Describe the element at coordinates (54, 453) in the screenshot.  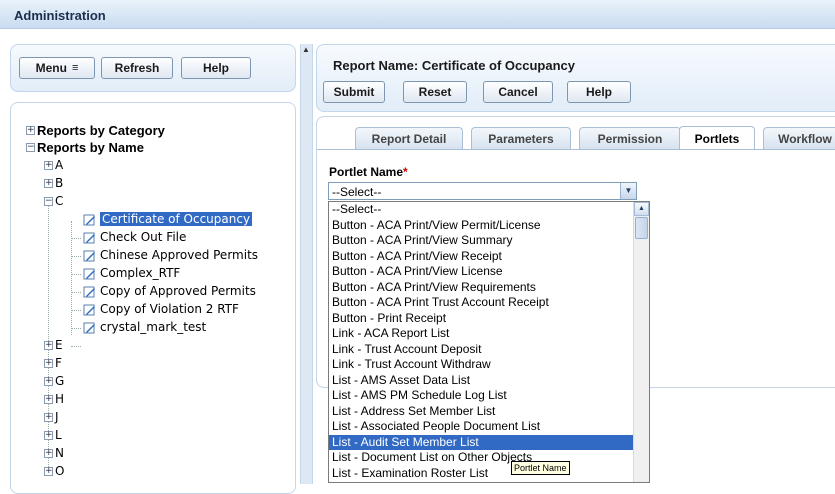
I see `tree-letter-n: + N` at that location.